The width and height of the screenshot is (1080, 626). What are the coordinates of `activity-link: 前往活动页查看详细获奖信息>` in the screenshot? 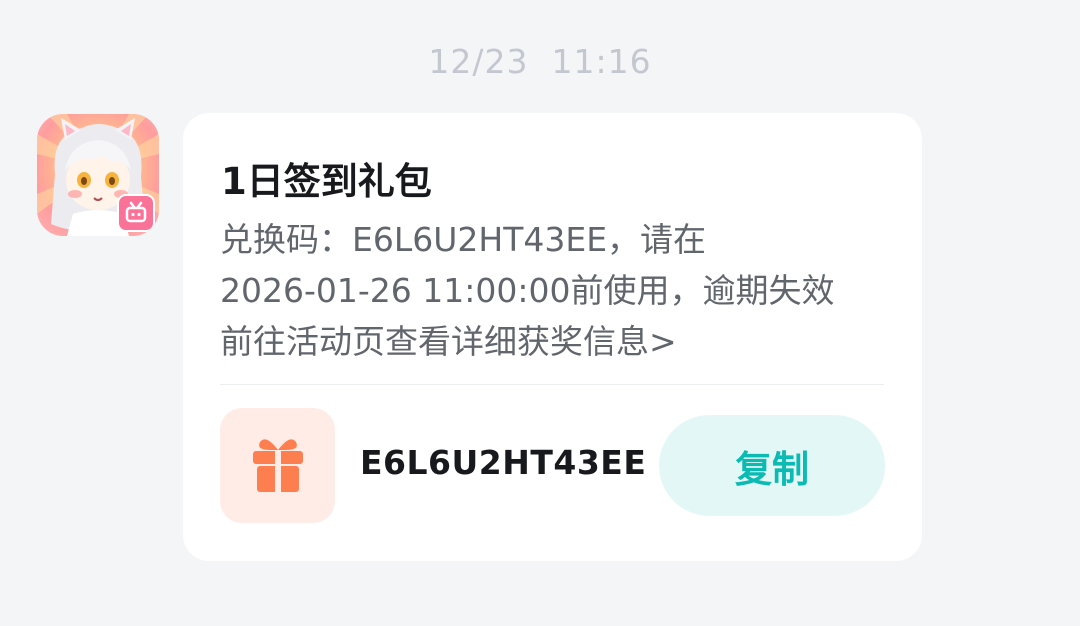 It's located at (550, 341).